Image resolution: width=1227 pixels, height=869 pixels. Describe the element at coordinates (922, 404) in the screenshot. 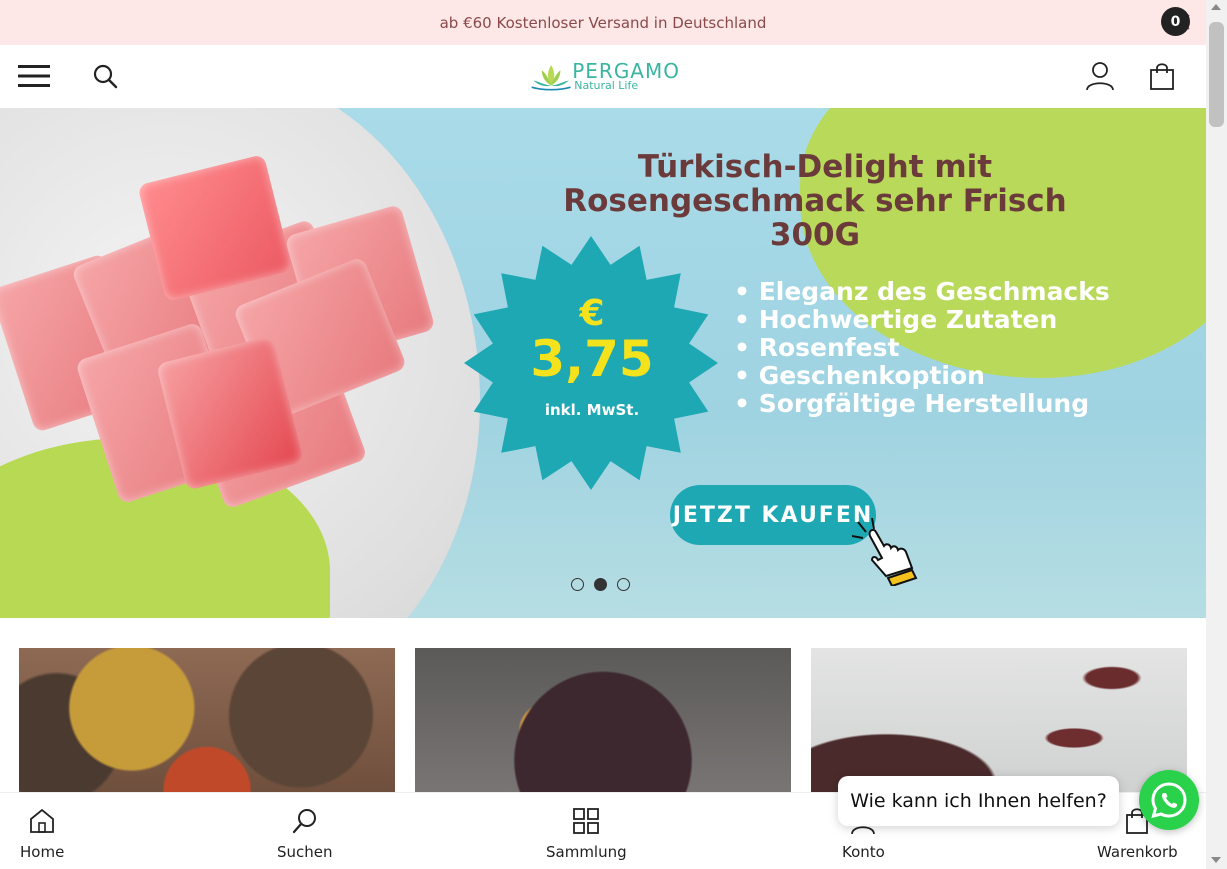

I see `feature-item: Sorgfältige Herstellung` at that location.